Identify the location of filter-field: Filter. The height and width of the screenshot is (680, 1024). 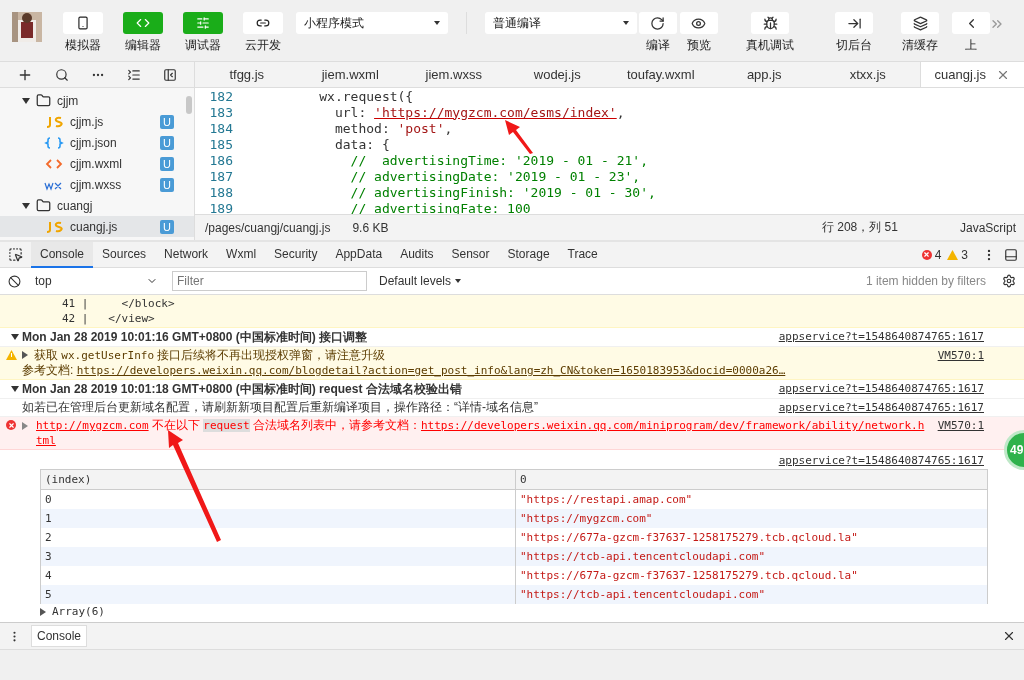
(269, 281).